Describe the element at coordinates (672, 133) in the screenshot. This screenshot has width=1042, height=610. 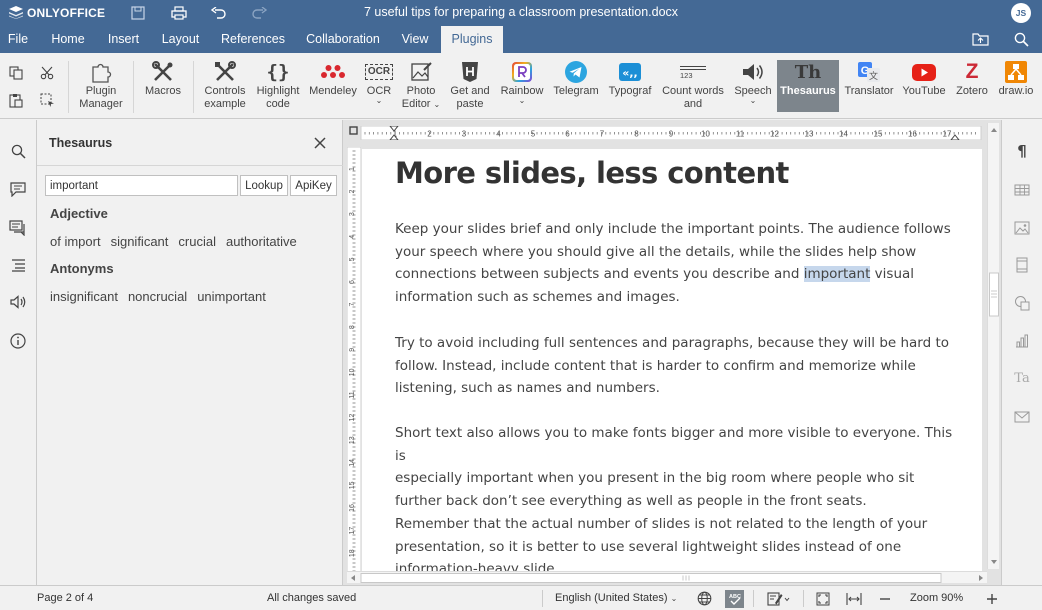
I see `horizontal-ruler: 1 2 3 4 5 6 7 8 9 10 11 12 13 14 15 16 17` at that location.